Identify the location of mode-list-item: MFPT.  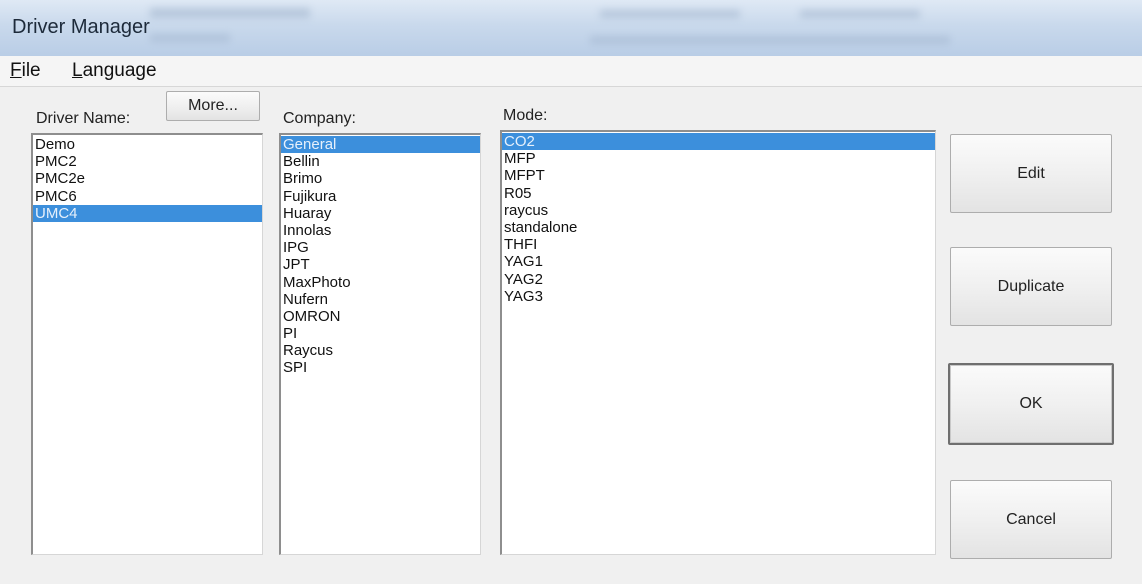
(718, 175).